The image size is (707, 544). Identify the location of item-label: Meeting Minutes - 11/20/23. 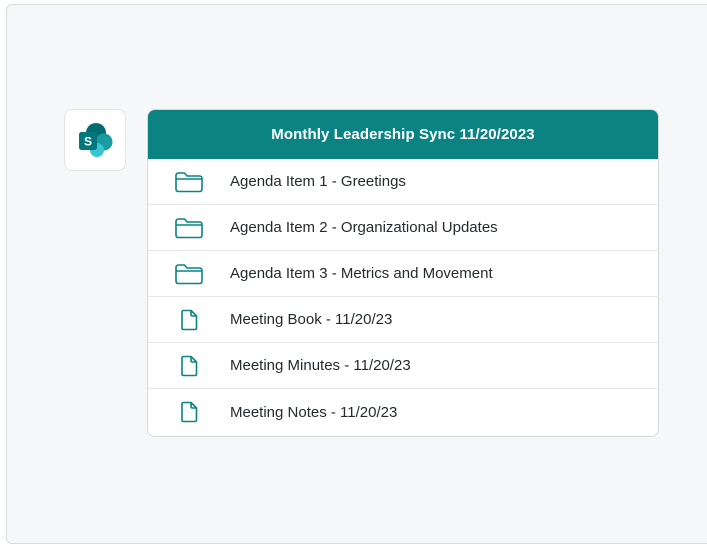
(320, 365).